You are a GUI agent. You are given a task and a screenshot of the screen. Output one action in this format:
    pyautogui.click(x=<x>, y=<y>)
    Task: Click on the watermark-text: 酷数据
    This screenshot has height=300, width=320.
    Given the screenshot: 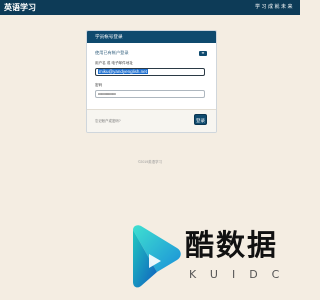 What is the action you would take?
    pyautogui.click(x=232, y=245)
    